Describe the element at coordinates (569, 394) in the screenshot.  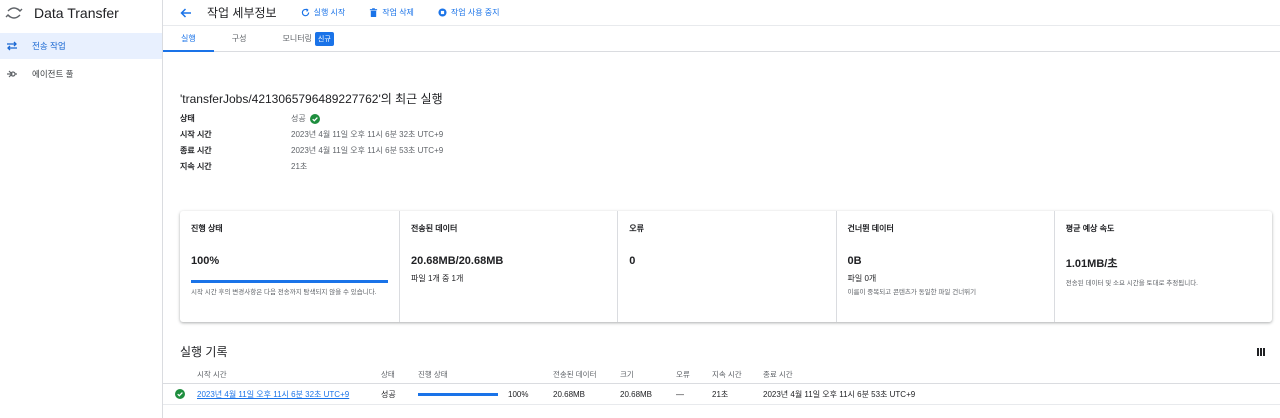
I see `run-transferred: 20.68MB` at that location.